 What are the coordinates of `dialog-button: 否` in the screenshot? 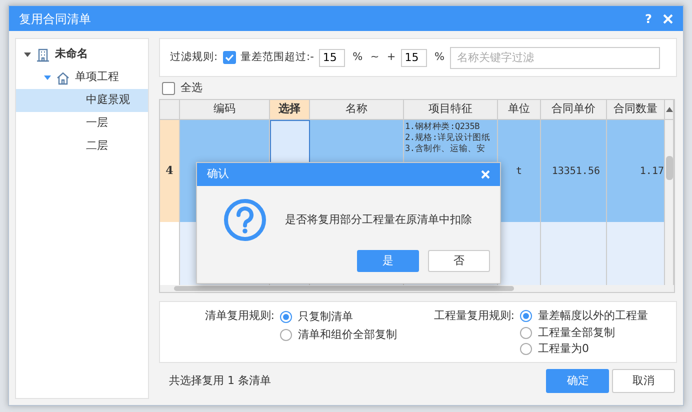 It's located at (459, 261).